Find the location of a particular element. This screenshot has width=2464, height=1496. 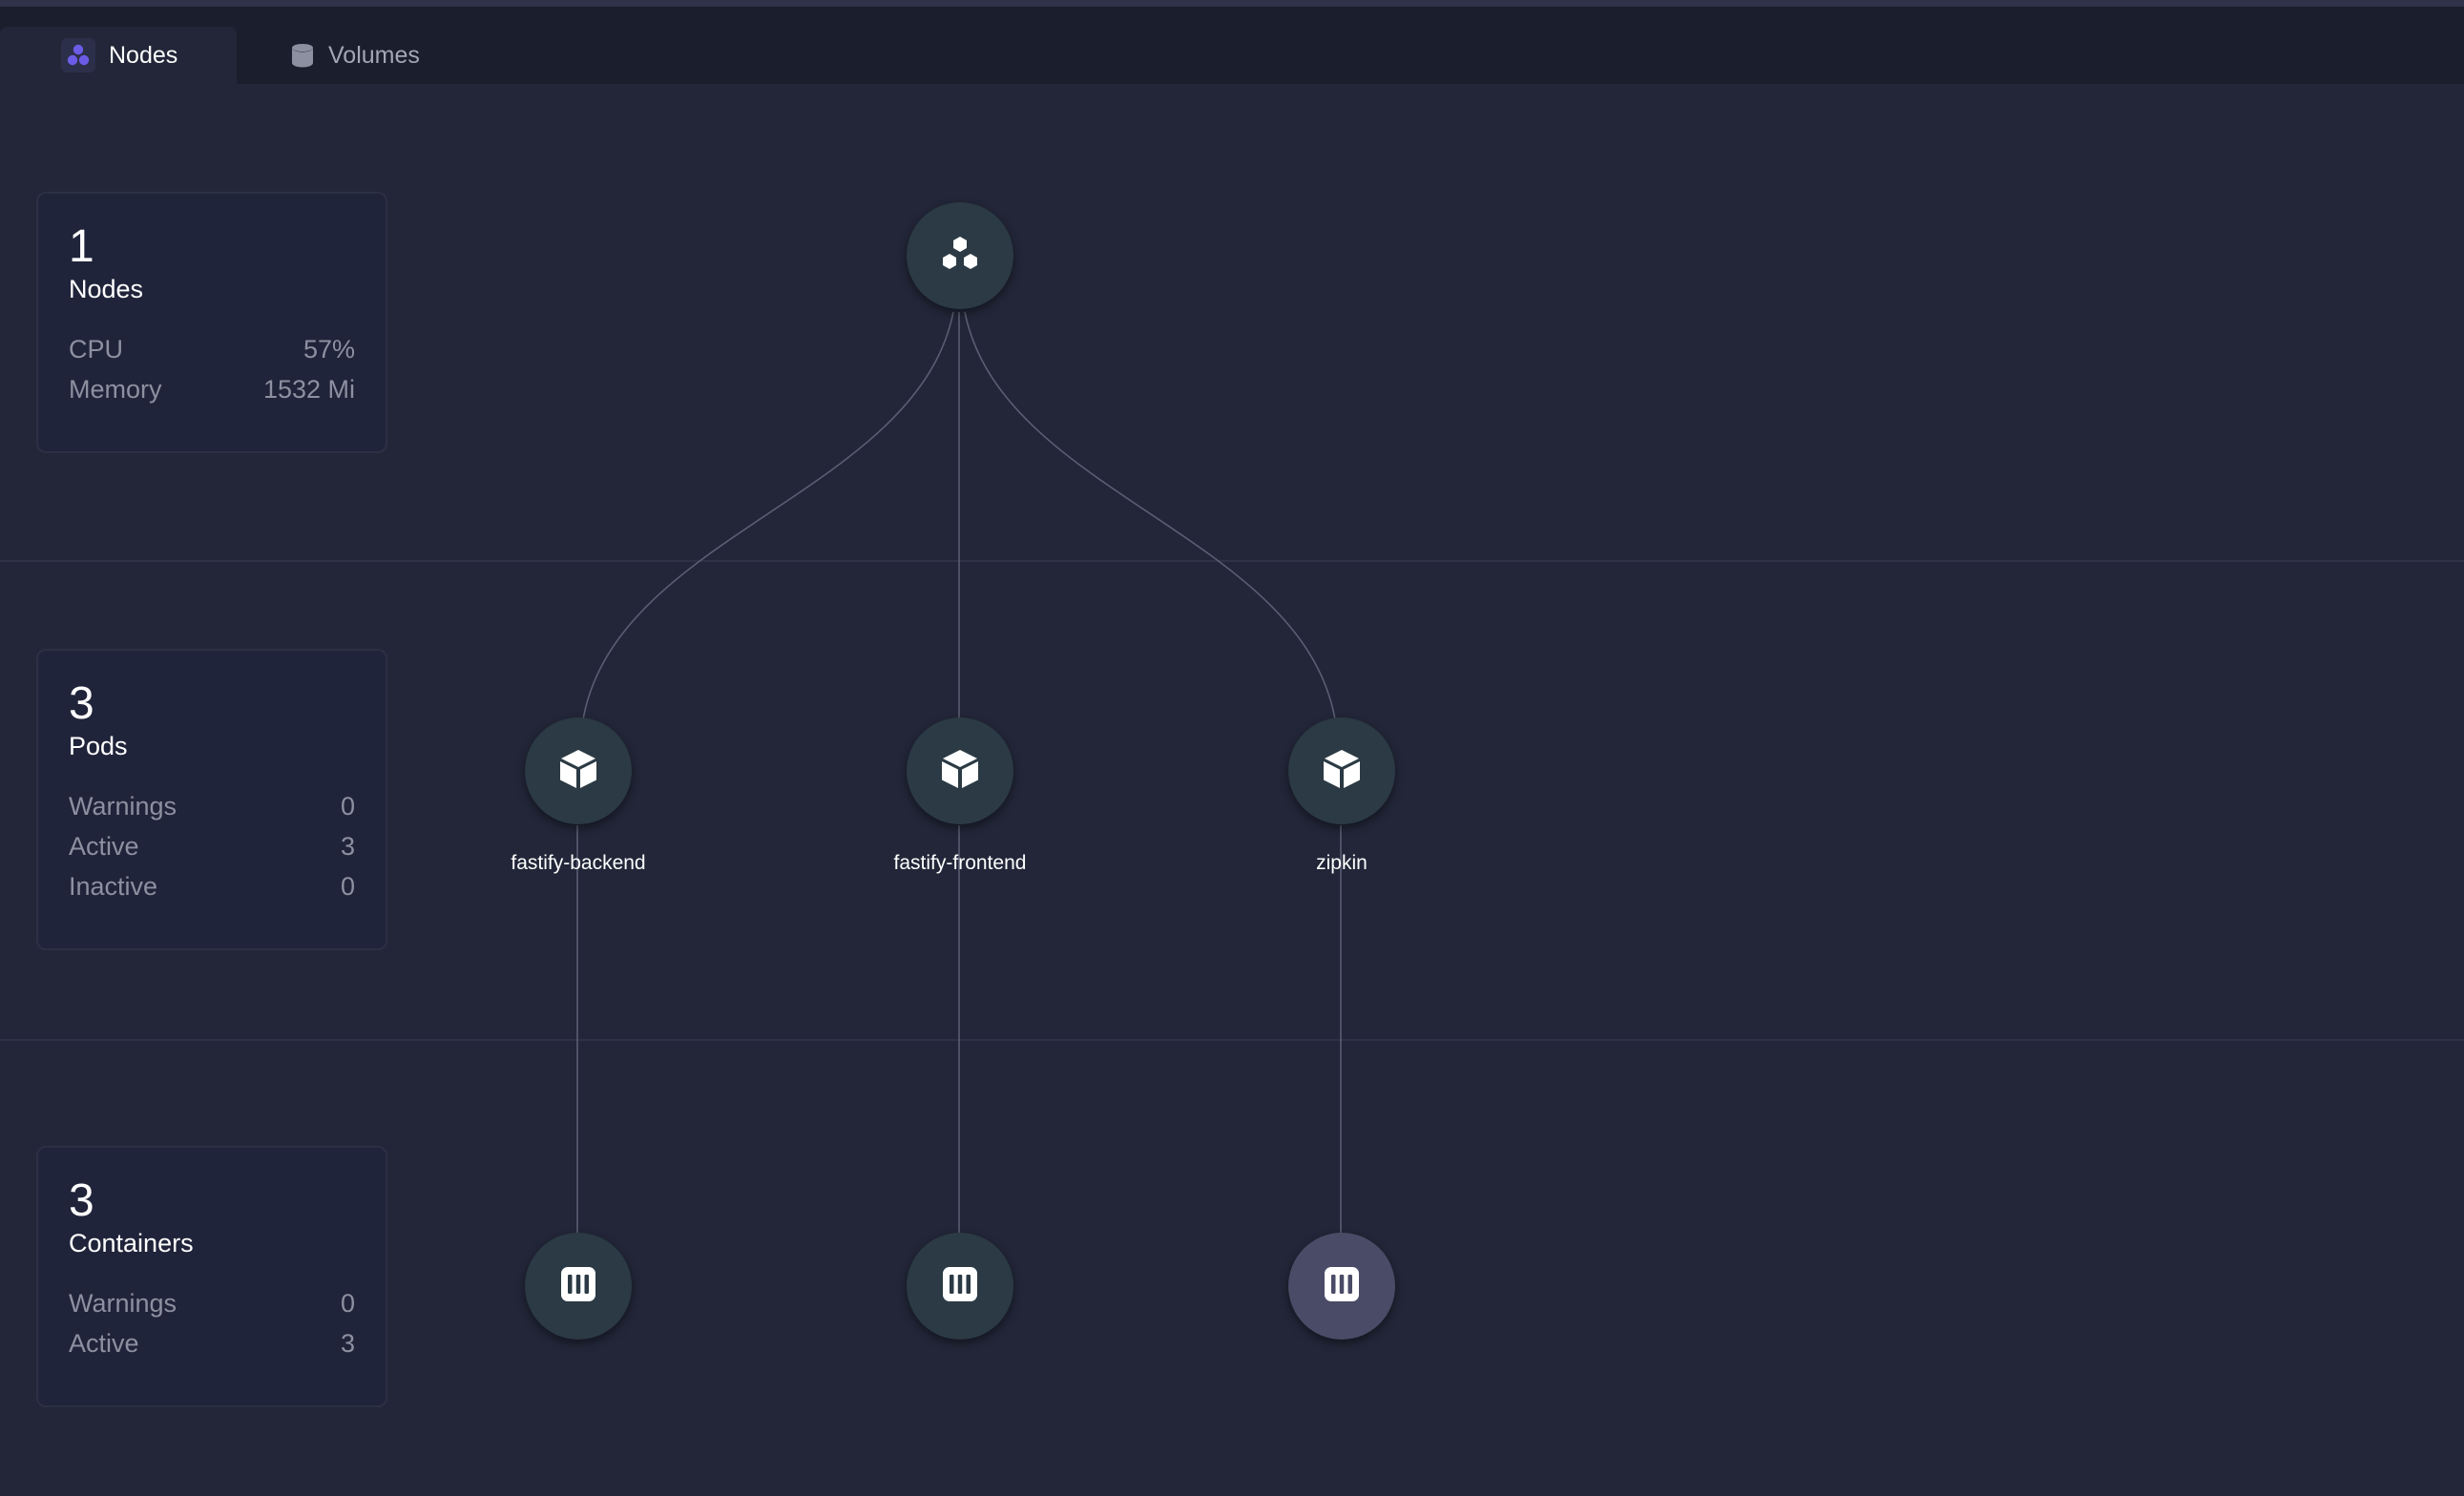

stat-row-cpu: CPU 57% is located at coordinates (212, 349).